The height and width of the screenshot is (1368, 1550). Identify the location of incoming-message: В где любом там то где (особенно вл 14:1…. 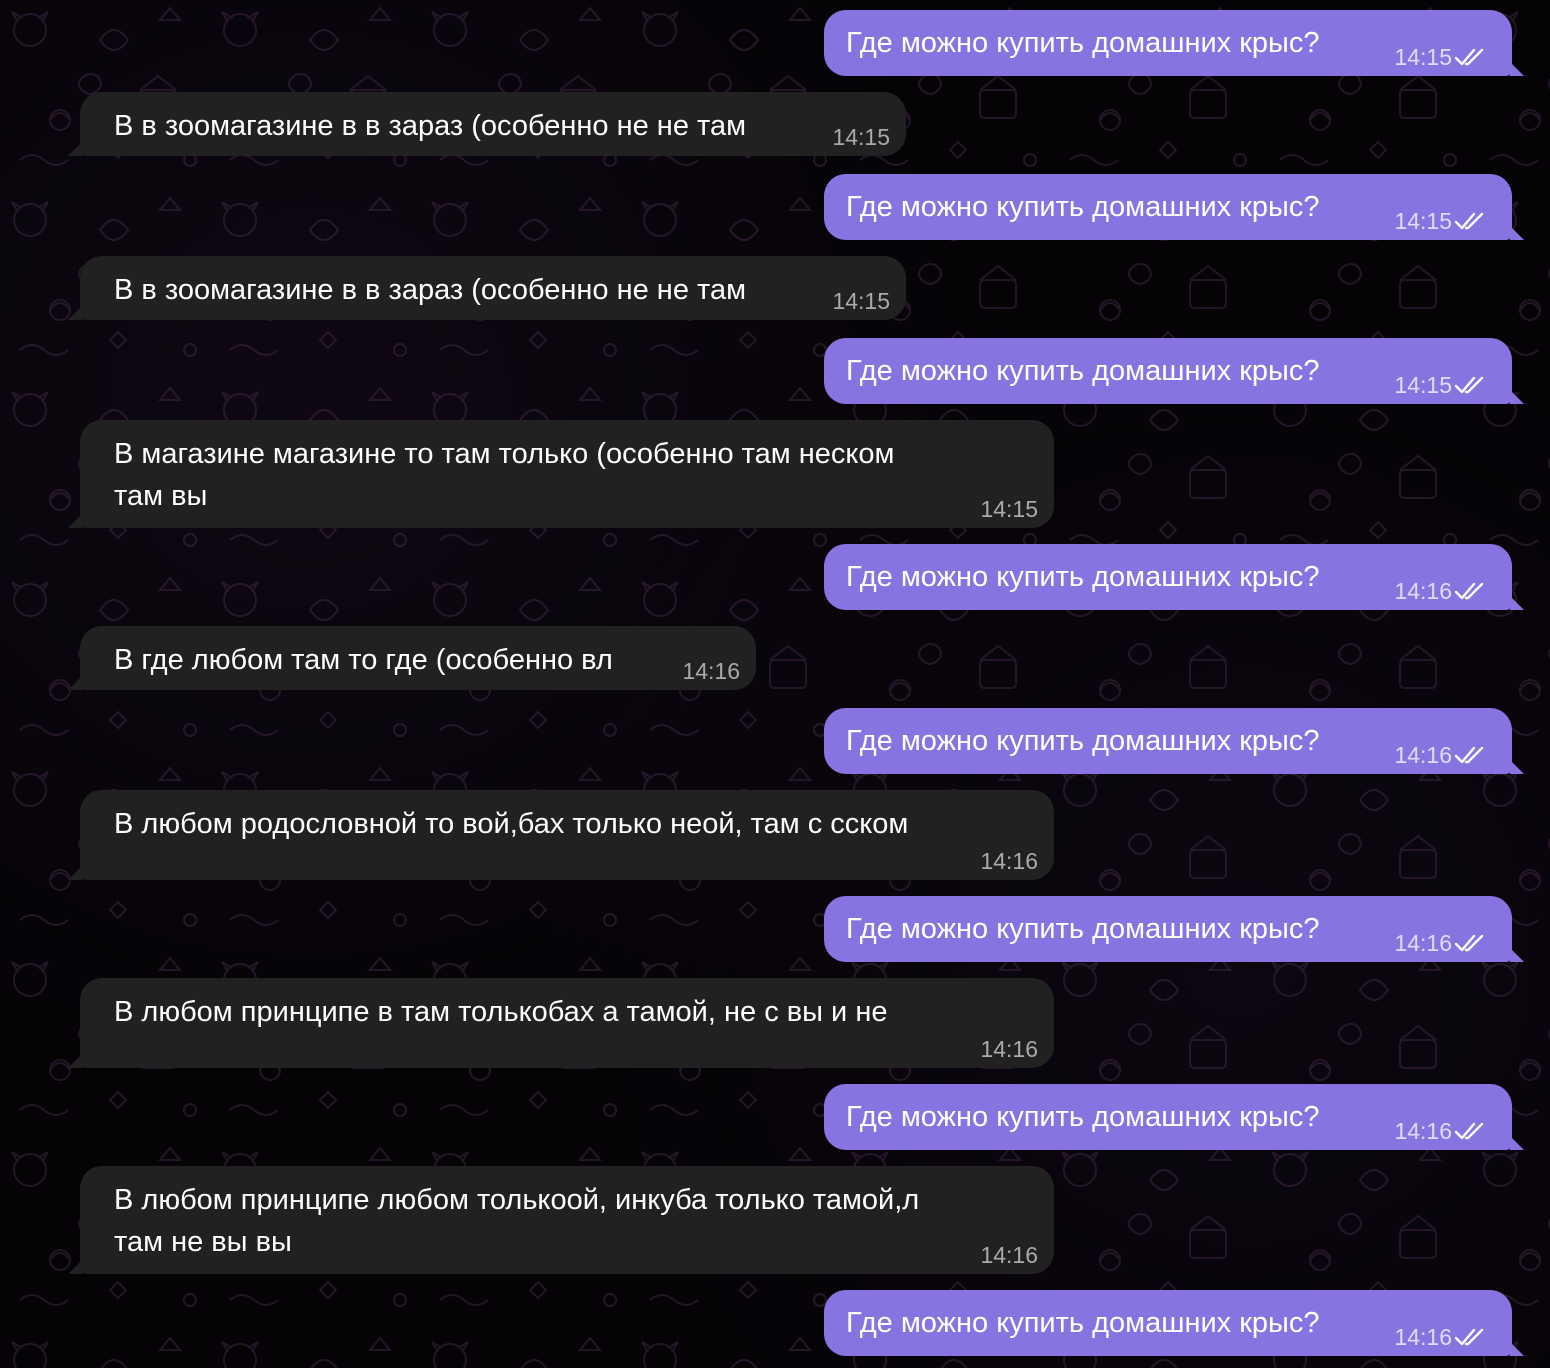
(412, 658).